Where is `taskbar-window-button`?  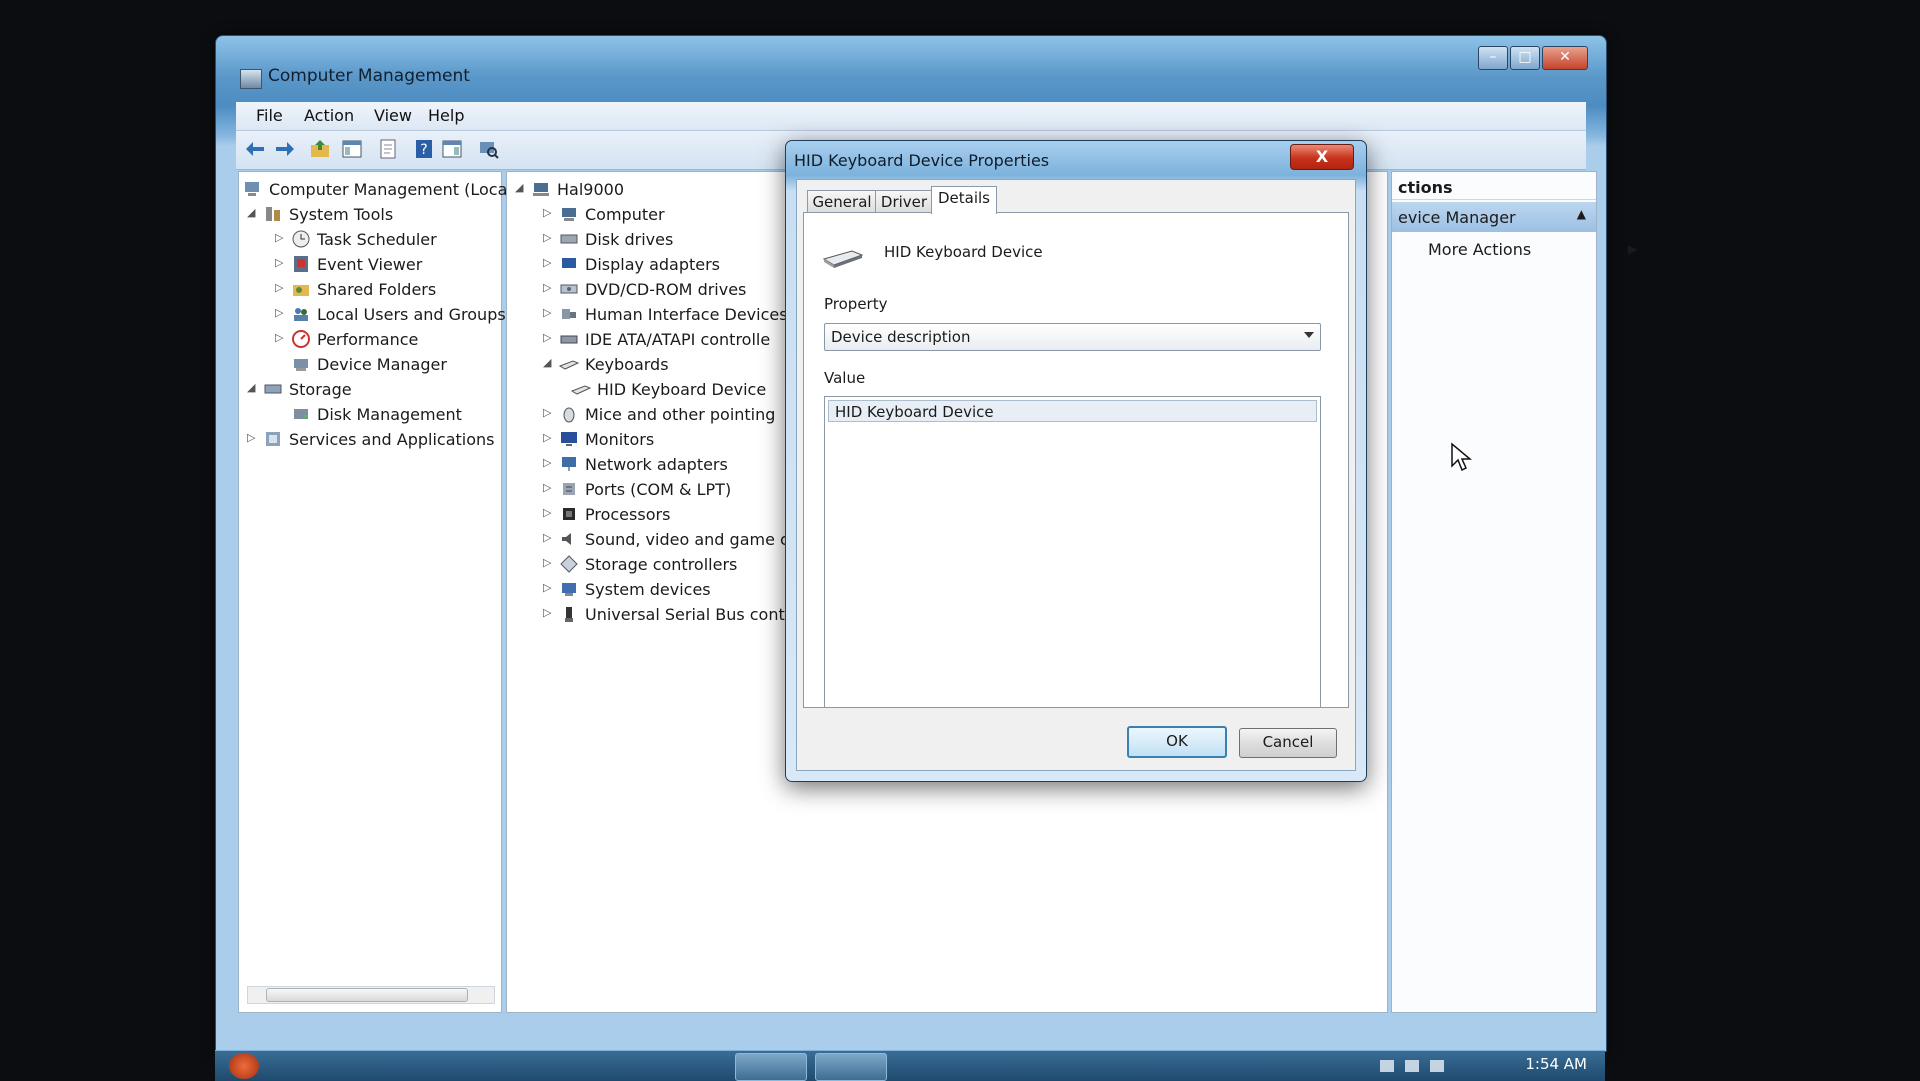 taskbar-window-button is located at coordinates (771, 1067).